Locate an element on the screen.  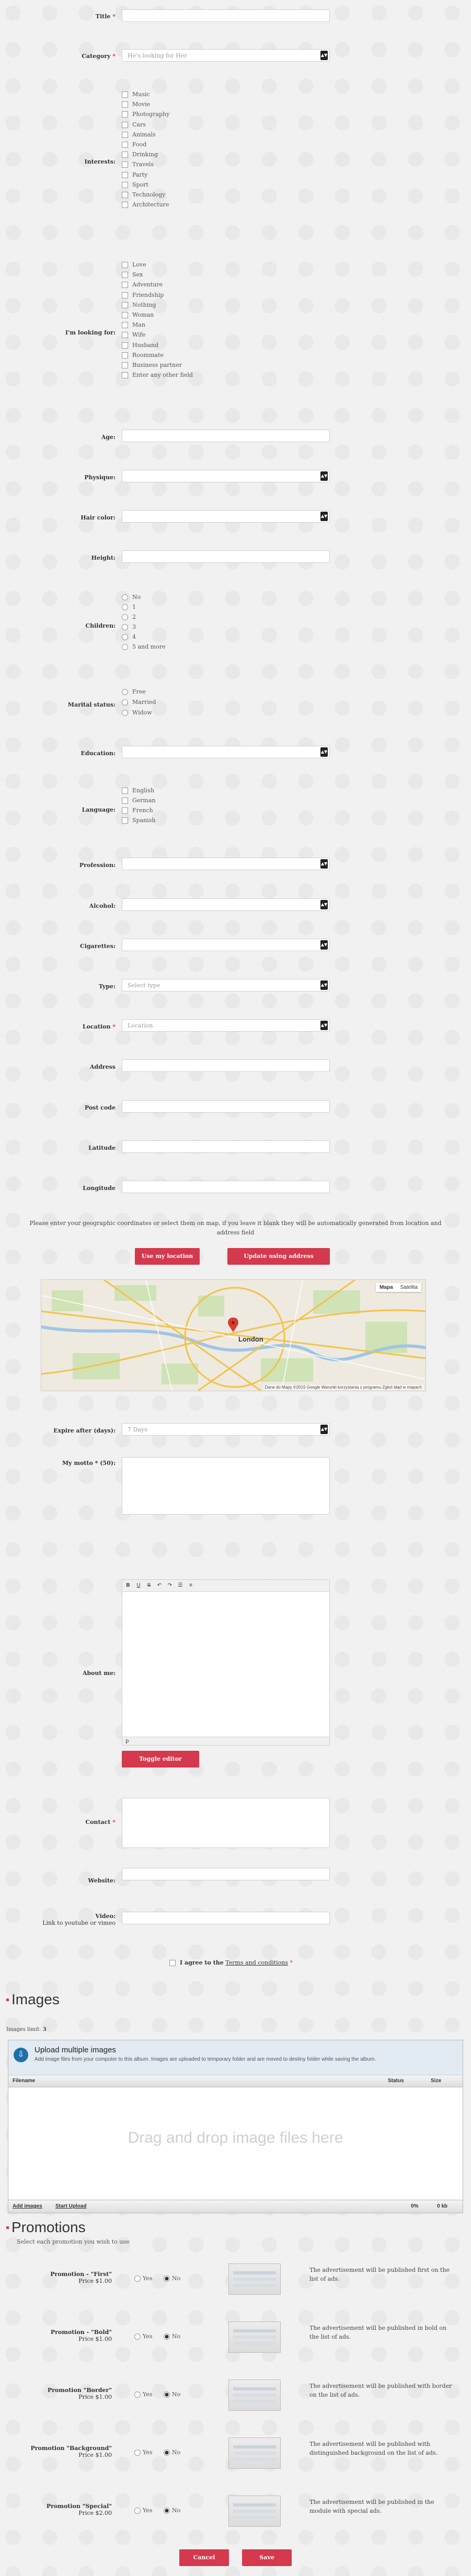
type-select: Select type ▲▼ is located at coordinates (226, 985).